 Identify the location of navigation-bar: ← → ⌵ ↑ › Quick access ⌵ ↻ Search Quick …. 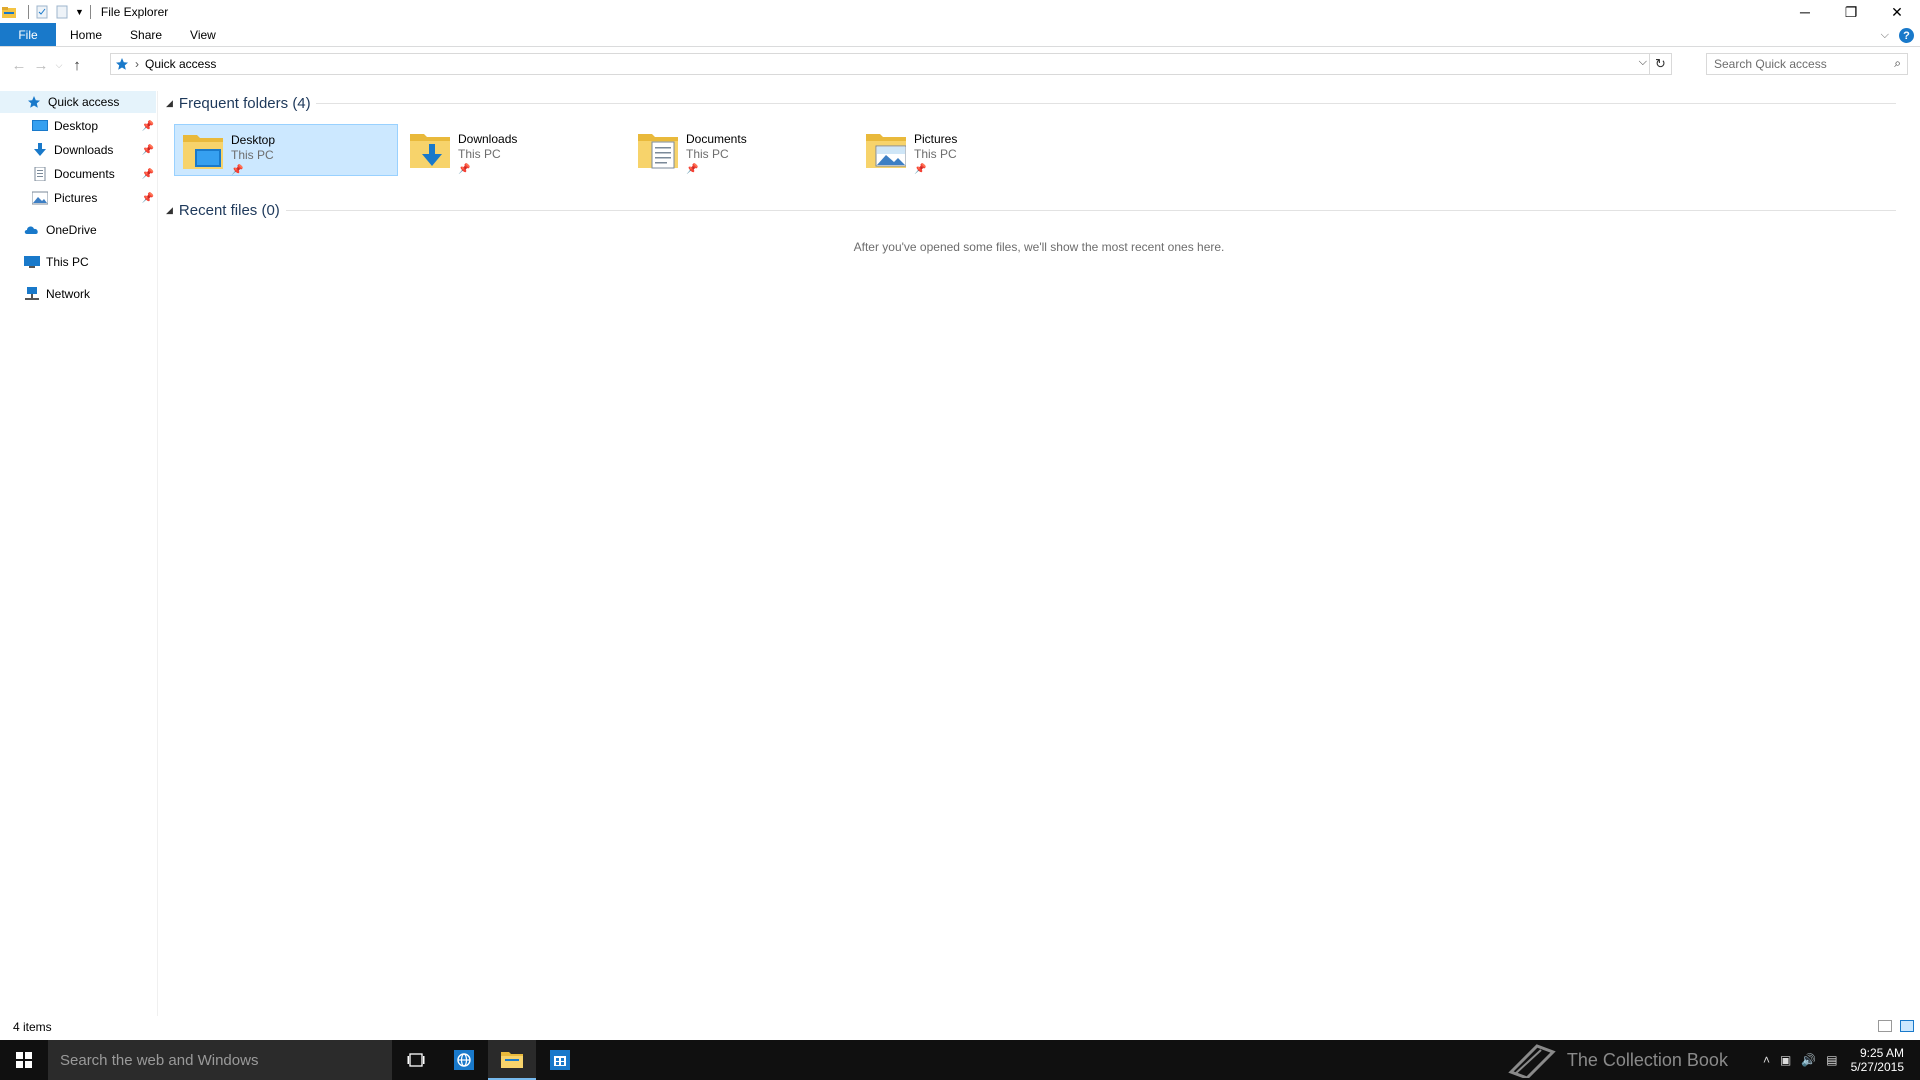
(960, 65).